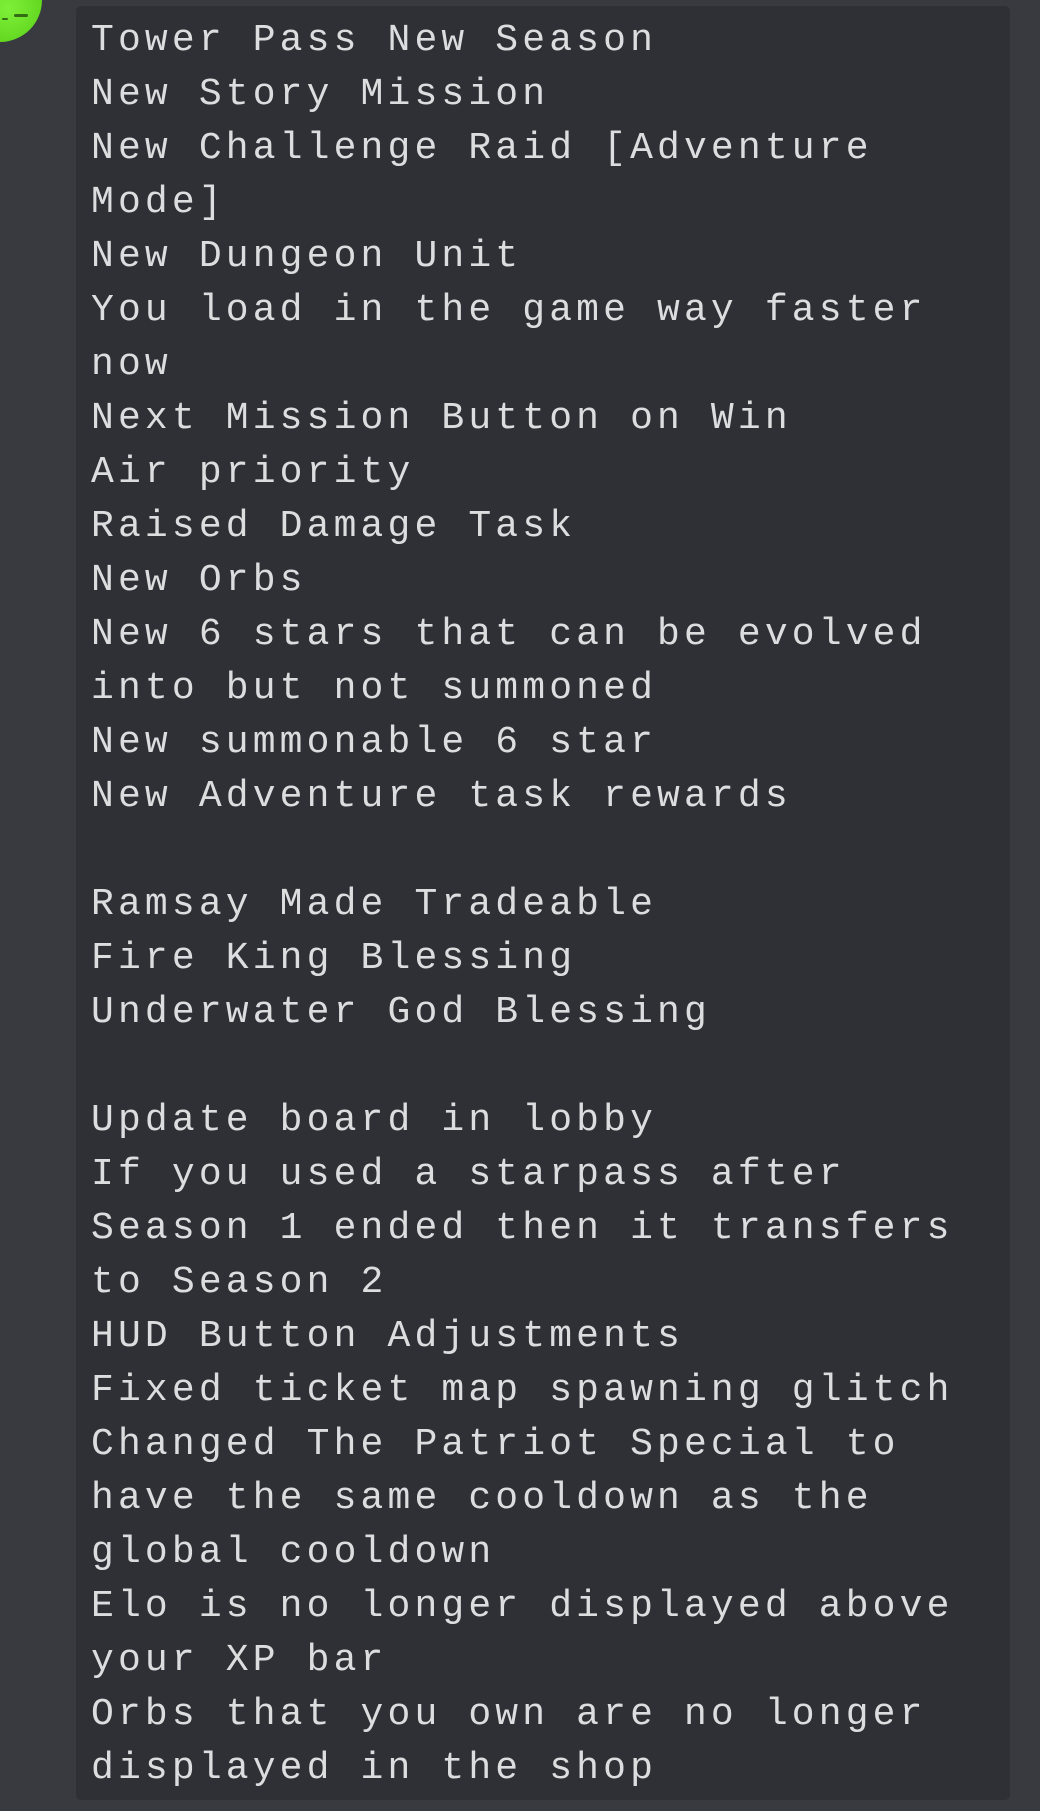 The width and height of the screenshot is (1040, 1811). What do you see at coordinates (374, 1768) in the screenshot?
I see `code-line: displayed in the shop` at bounding box center [374, 1768].